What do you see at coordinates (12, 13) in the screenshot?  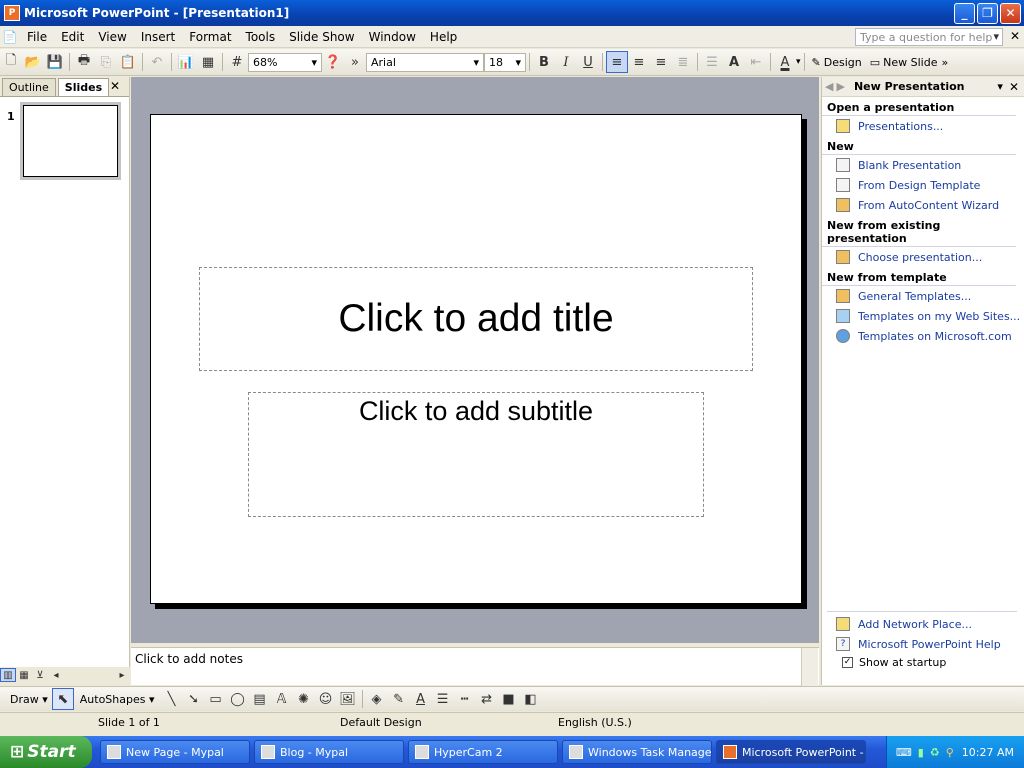 I see `powerpoint-app-icon: P` at bounding box center [12, 13].